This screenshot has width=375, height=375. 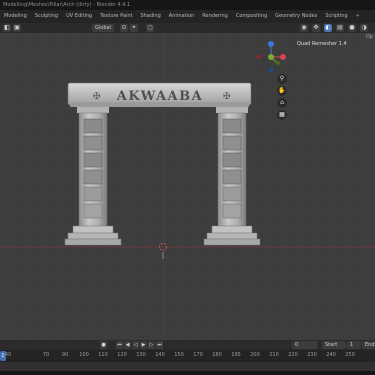 I want to click on editor-type-icon: ◧, so click(x=7, y=28).